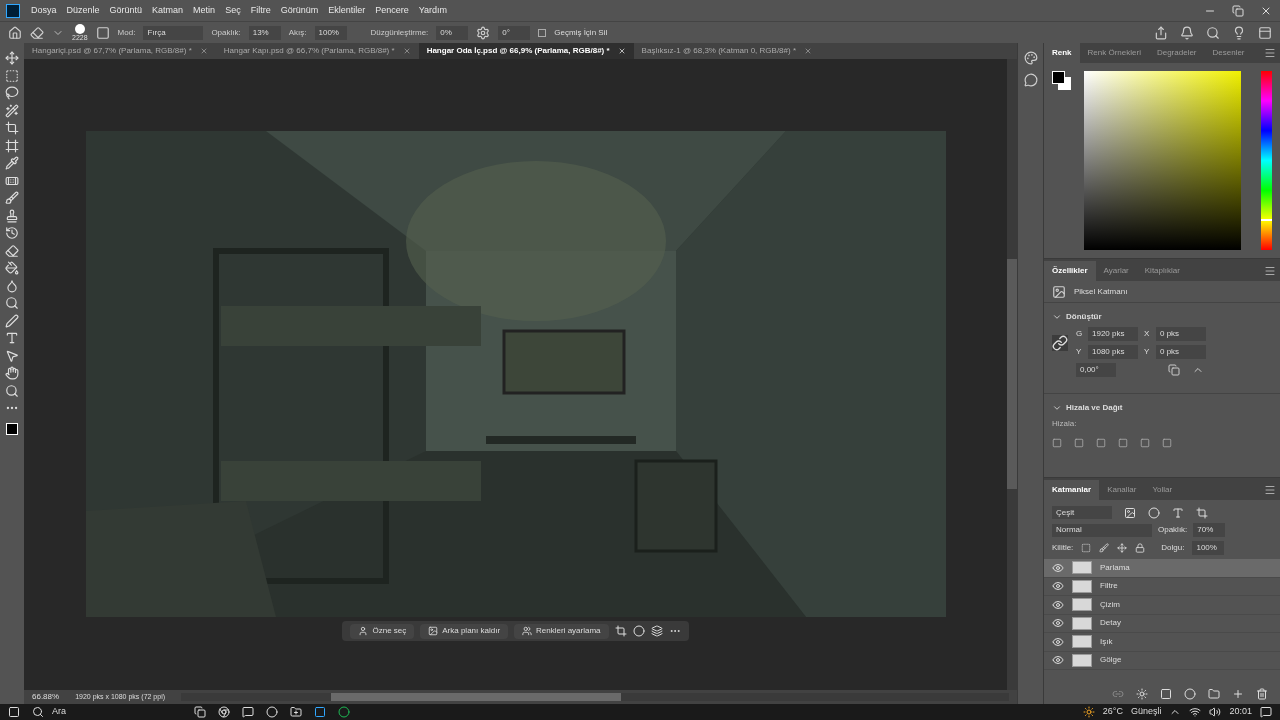  What do you see at coordinates (260, 10) in the screenshot?
I see `menu-item: Filtre` at bounding box center [260, 10].